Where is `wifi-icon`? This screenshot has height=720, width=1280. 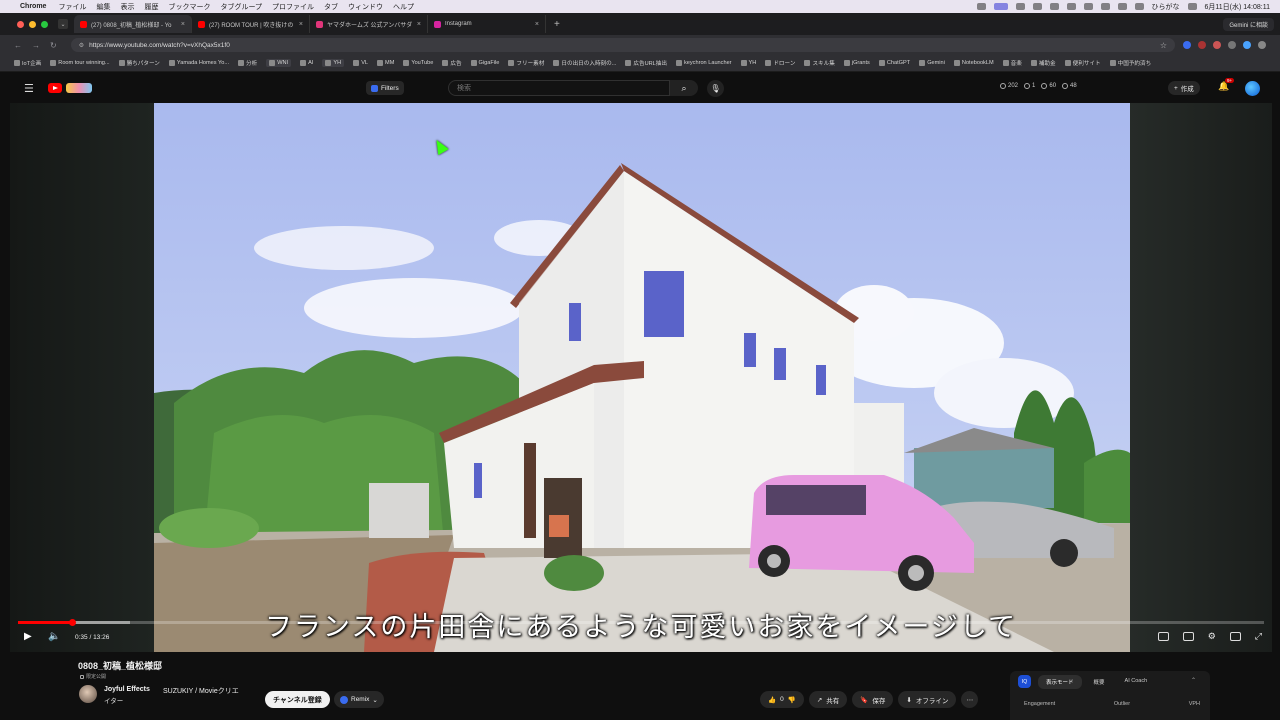
wifi-icon is located at coordinates (1139, 6).